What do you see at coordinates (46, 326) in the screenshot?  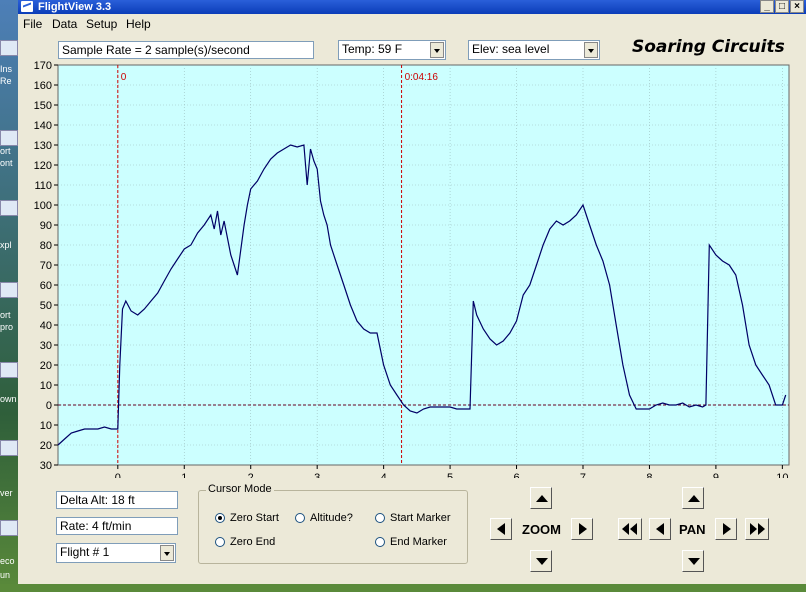 I see `y-tick-label: 40` at bounding box center [46, 326].